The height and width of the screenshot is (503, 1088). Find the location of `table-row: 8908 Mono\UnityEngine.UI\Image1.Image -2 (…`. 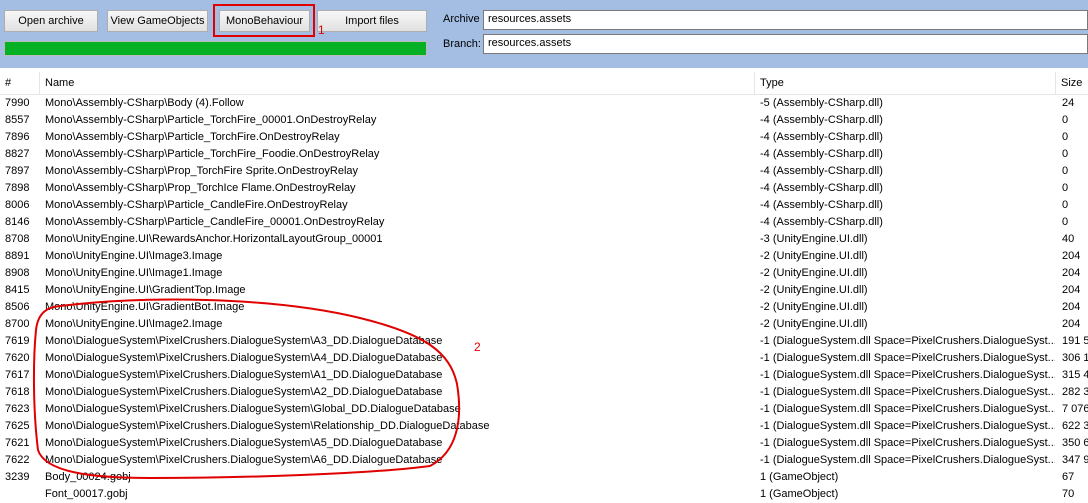

table-row: 8908 Mono\UnityEngine.UI\Image1.Image -2 (… is located at coordinates (544, 273).